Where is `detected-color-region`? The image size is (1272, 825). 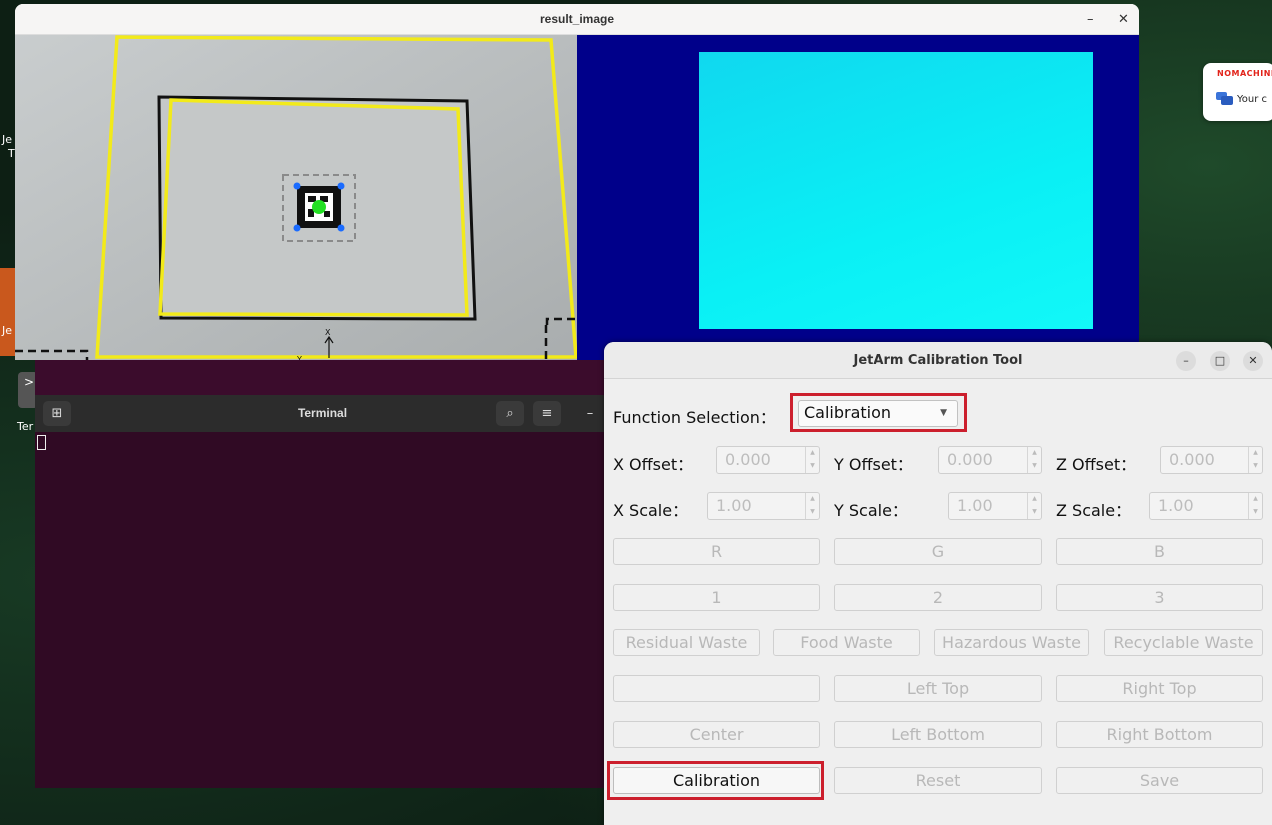
detected-color-region is located at coordinates (896, 190).